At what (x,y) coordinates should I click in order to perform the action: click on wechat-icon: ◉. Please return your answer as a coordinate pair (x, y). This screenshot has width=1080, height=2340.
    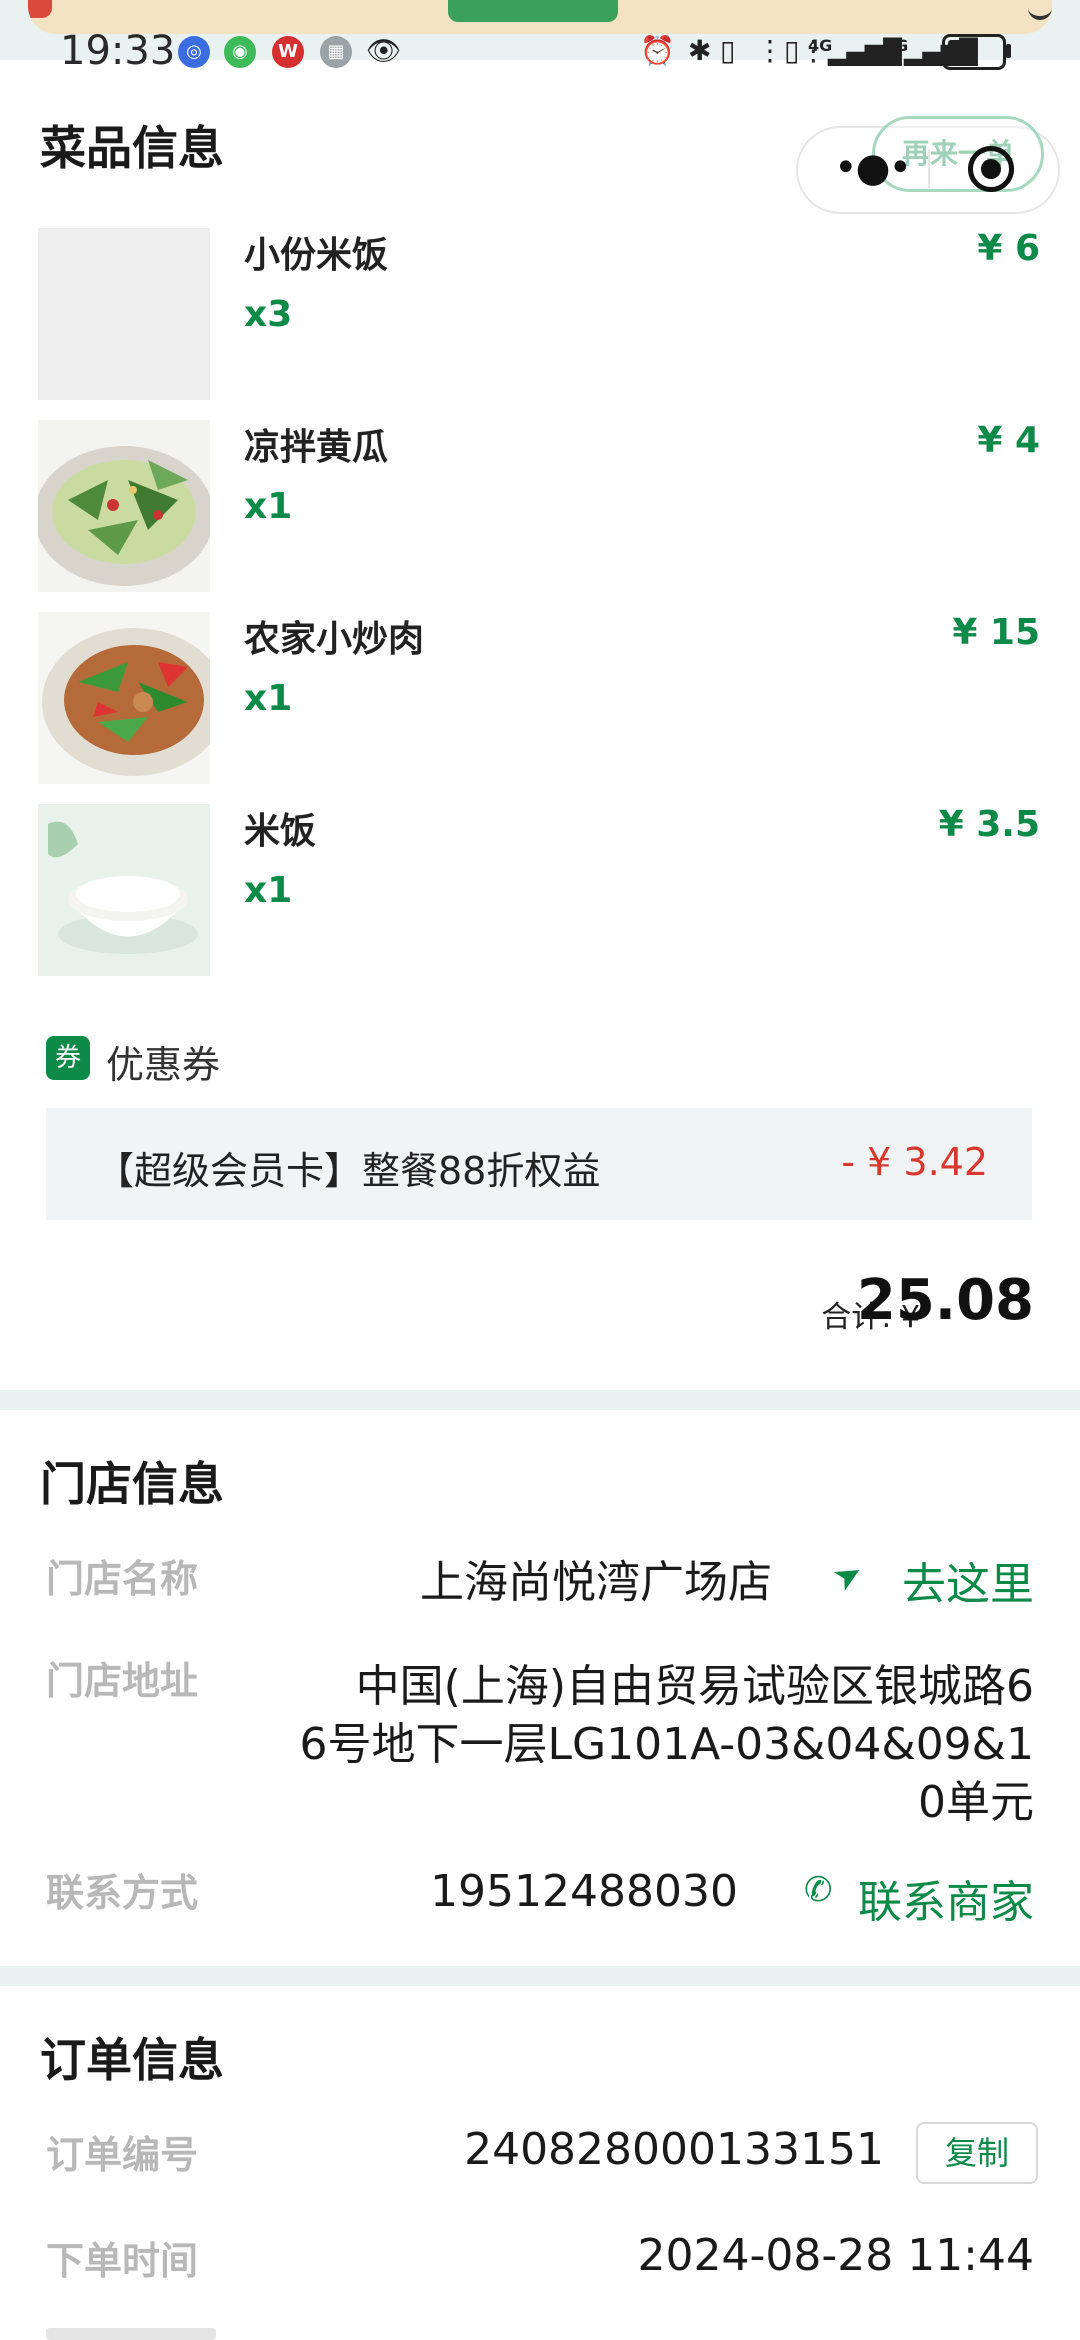
    Looking at the image, I should click on (240, 52).